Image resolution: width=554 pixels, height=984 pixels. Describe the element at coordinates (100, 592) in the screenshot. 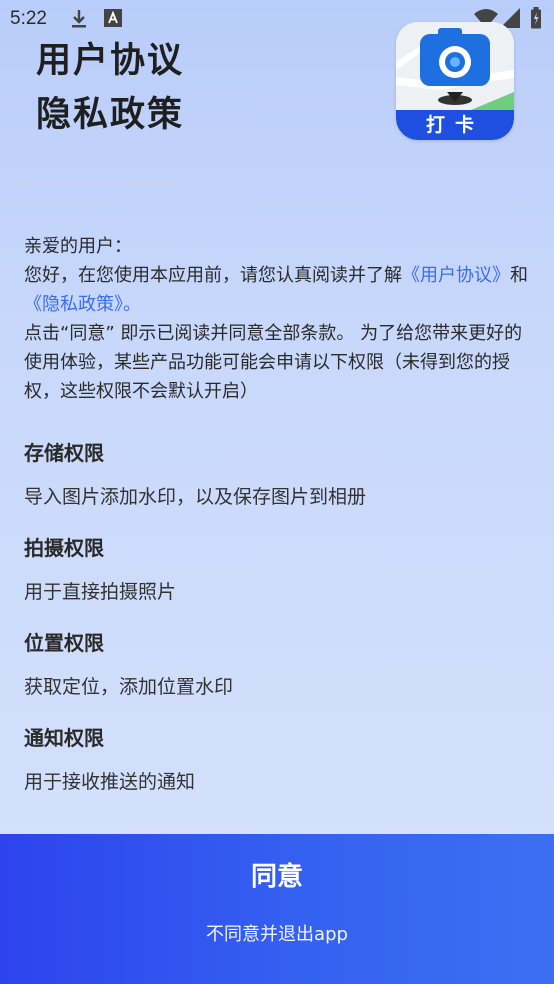

I see `permission-desc: 用于直接拍摄照片` at that location.